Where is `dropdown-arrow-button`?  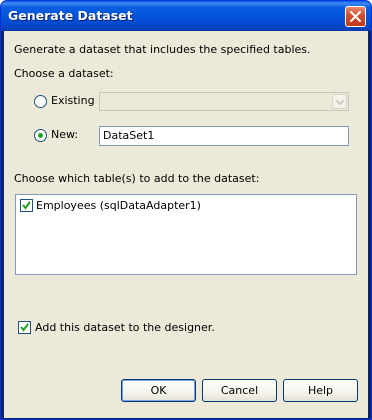
dropdown-arrow-button is located at coordinates (339, 101).